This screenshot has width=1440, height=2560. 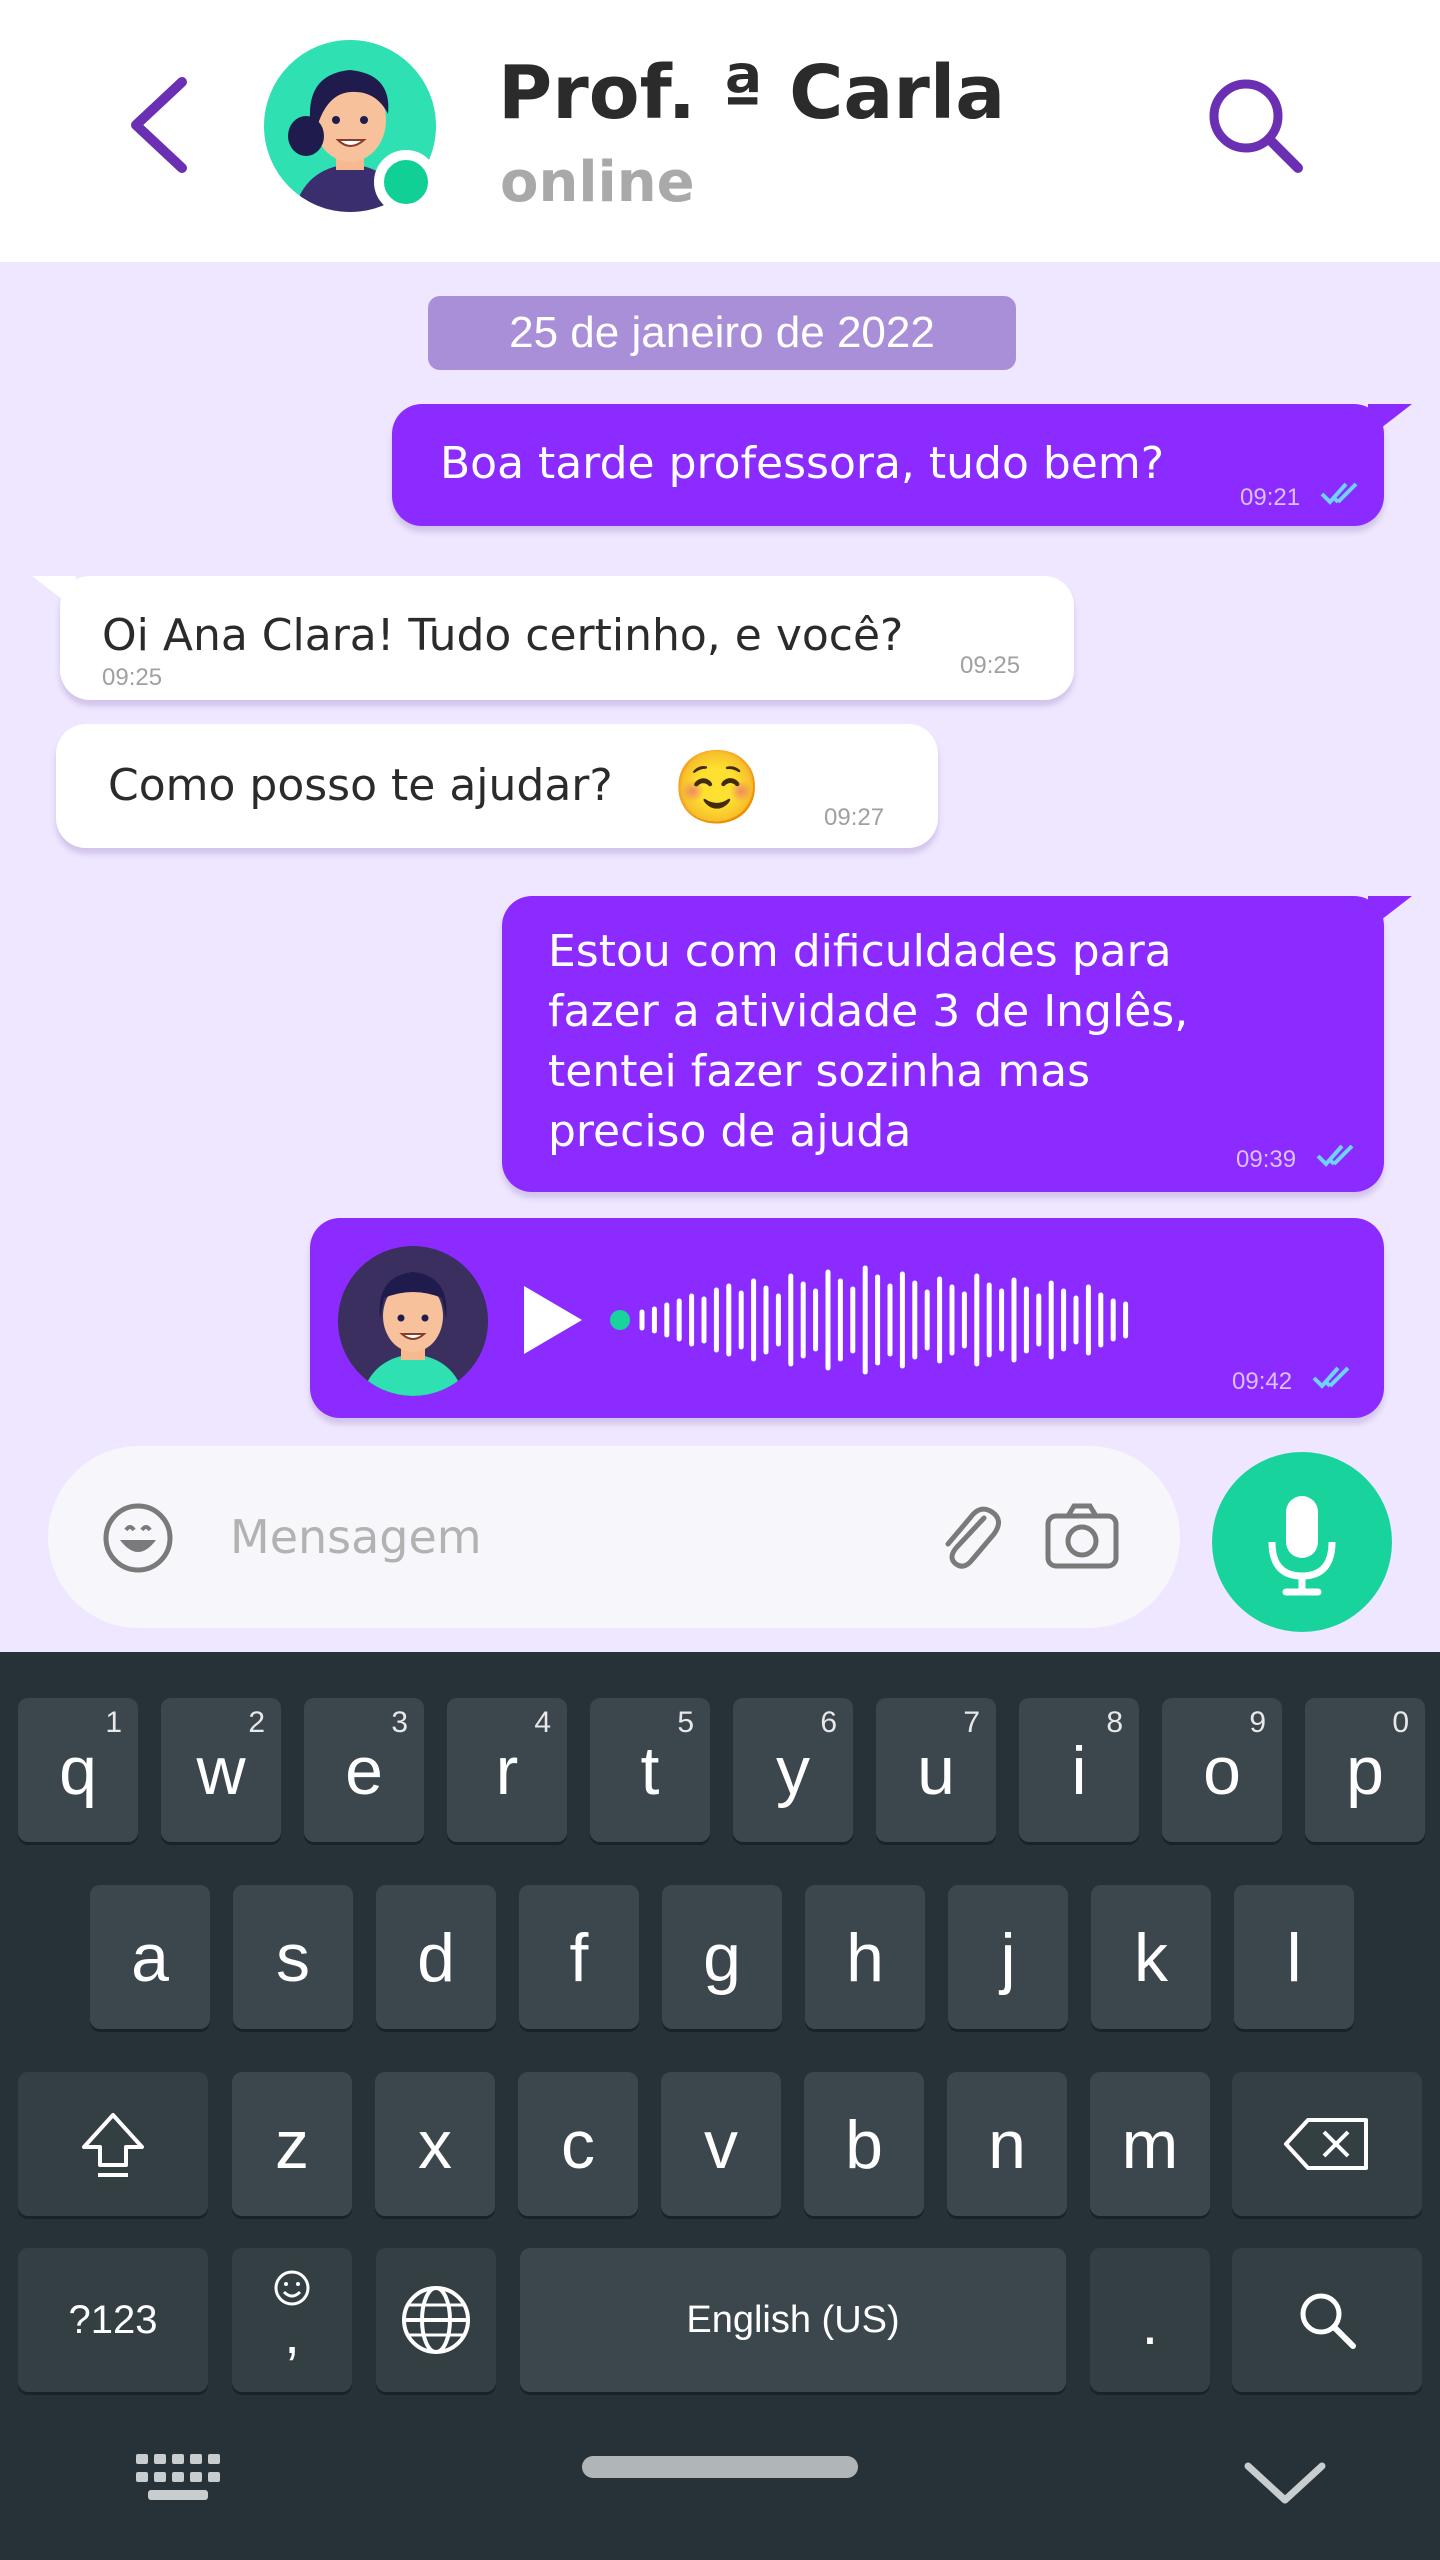 I want to click on message-text-line: fazer a atividade 3 de Inglês,, so click(x=868, y=1011).